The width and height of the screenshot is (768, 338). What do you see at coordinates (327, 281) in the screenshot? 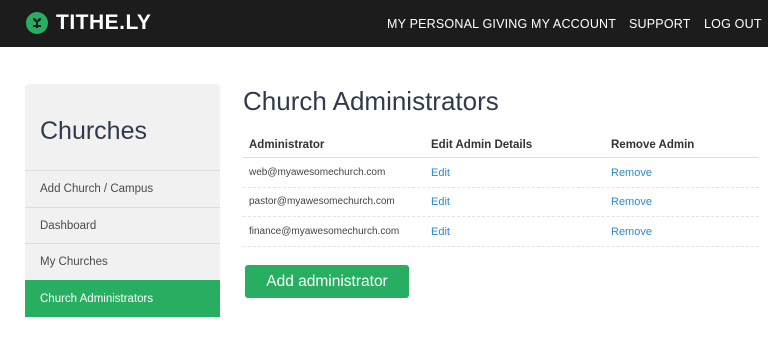
I see `add-administrator-button: Add administrator` at bounding box center [327, 281].